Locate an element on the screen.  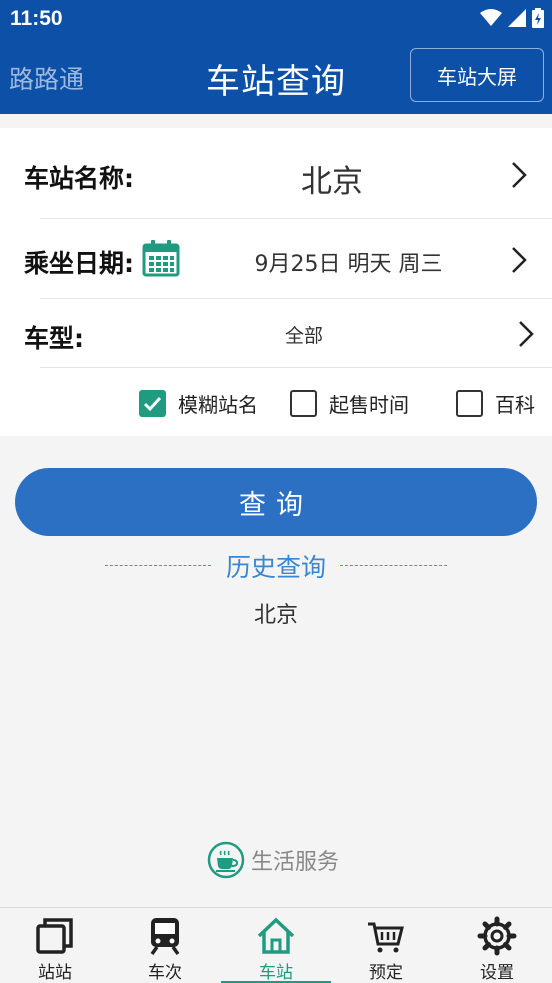
signal-icon is located at coordinates (517, 18).